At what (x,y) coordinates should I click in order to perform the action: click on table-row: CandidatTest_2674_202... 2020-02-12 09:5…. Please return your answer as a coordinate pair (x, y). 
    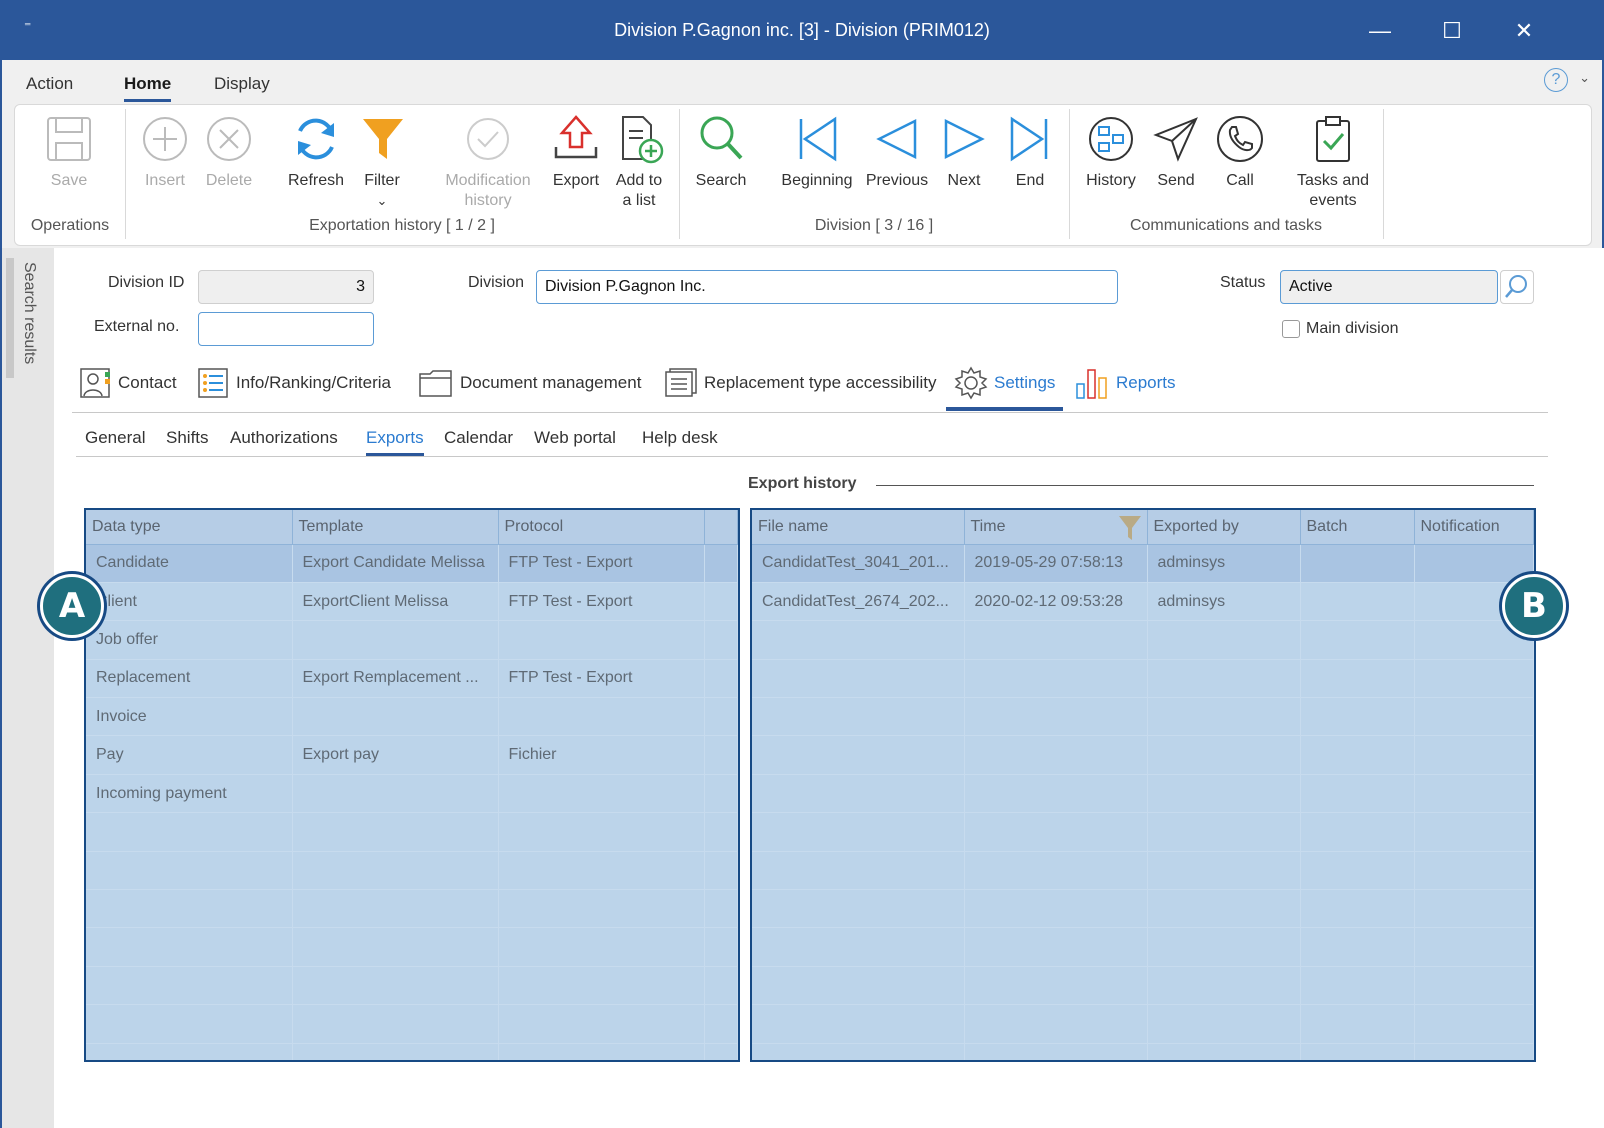
    Looking at the image, I should click on (1143, 602).